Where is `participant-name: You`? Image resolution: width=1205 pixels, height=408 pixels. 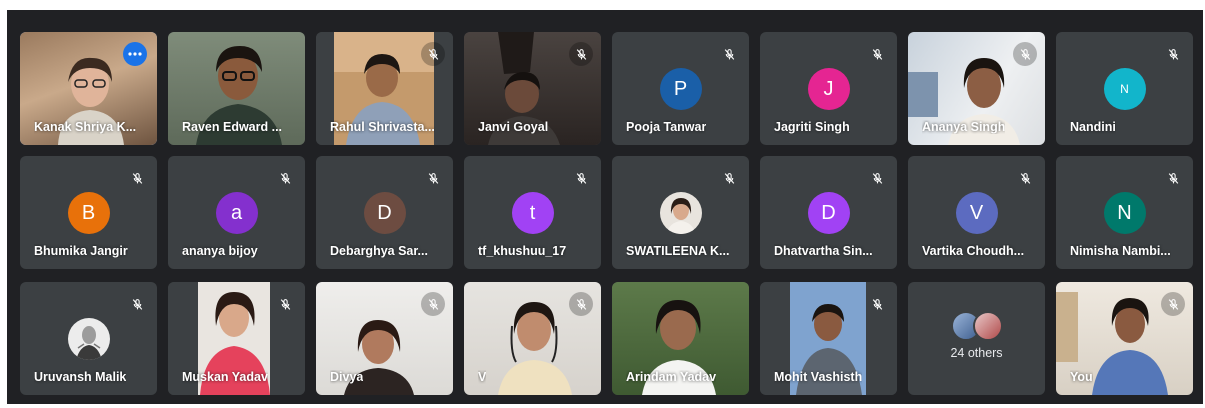
participant-name: You is located at coordinates (1081, 377).